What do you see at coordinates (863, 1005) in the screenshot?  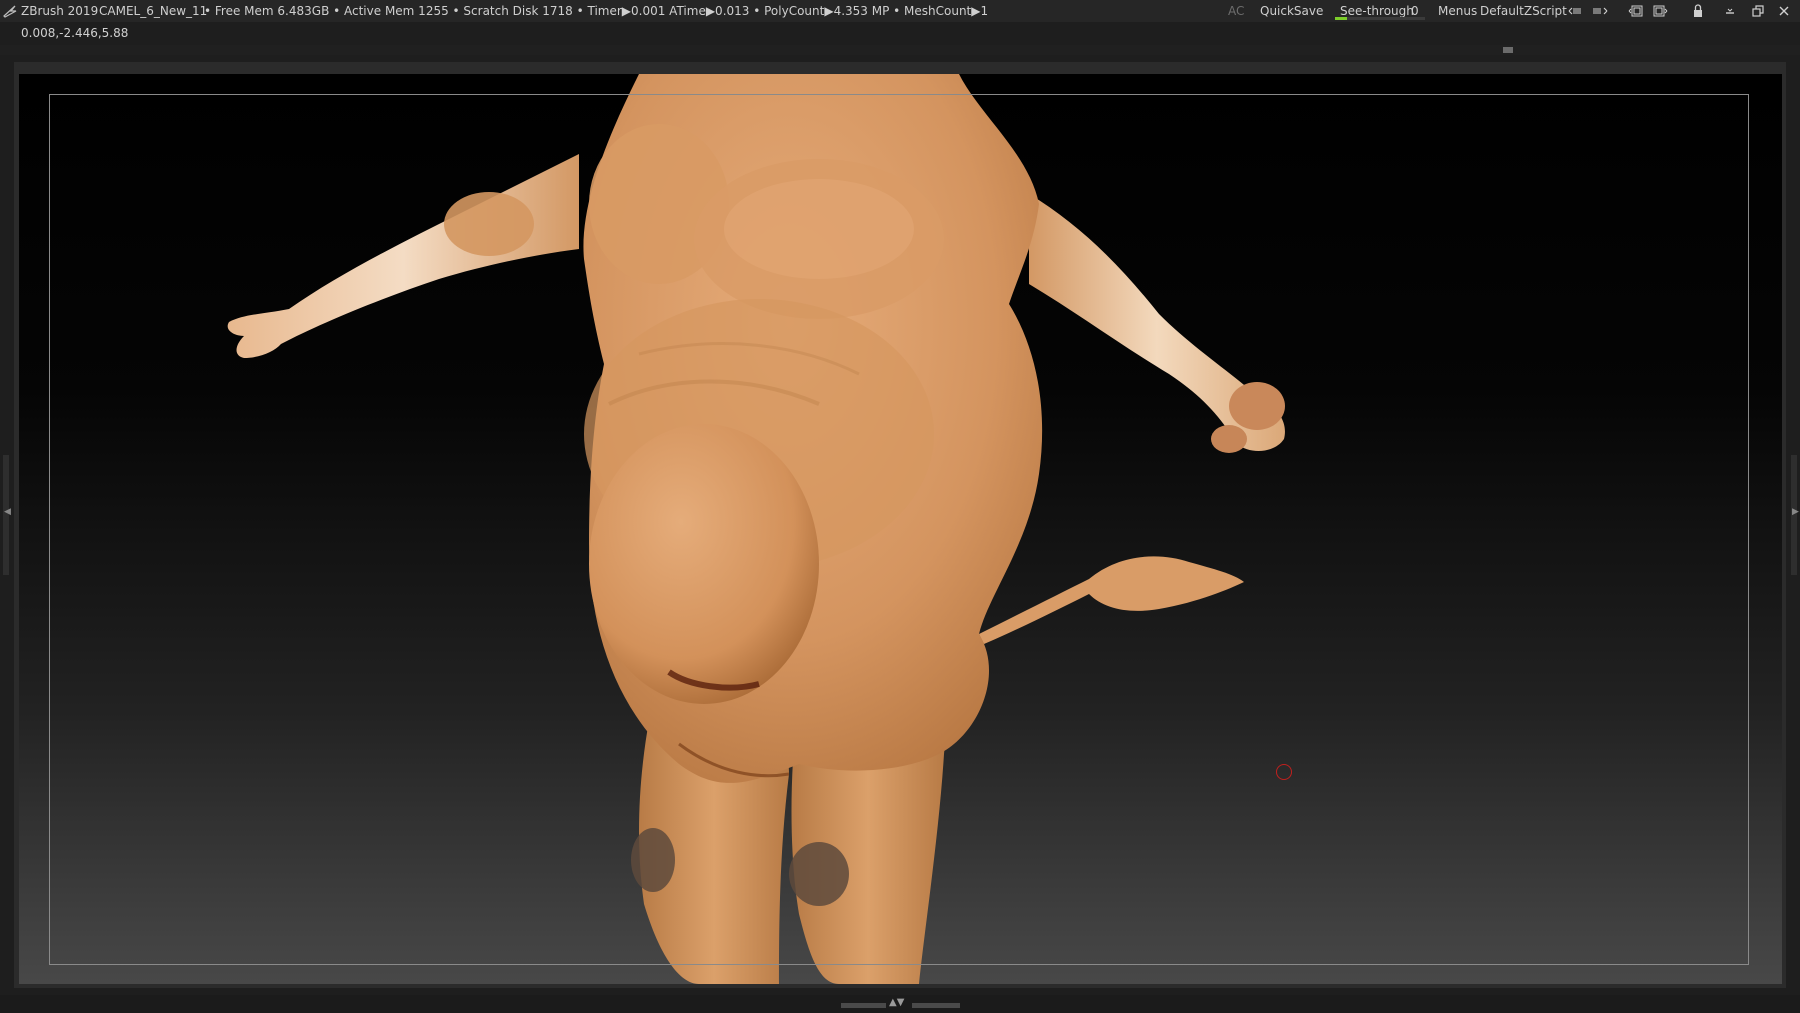 I see `bottom-tray-handle-left` at bounding box center [863, 1005].